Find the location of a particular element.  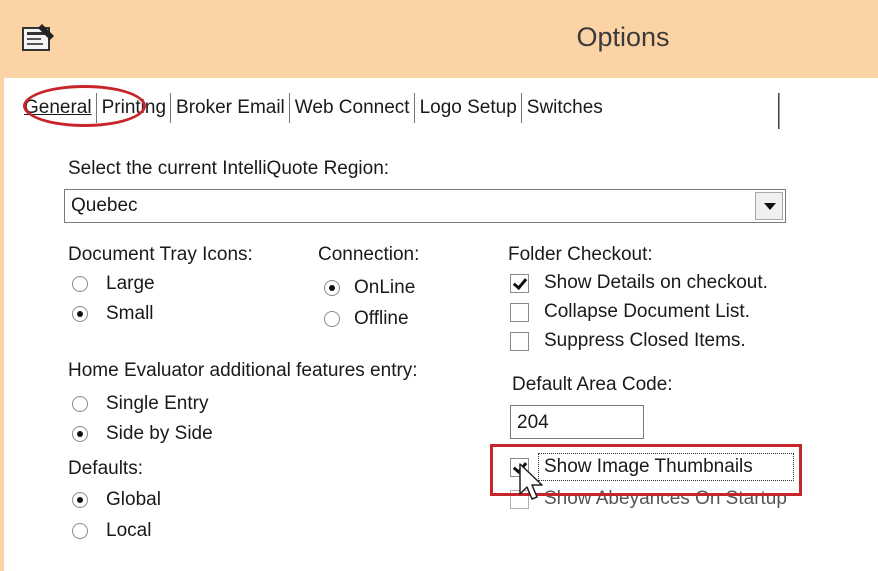

chevron-down-icon is located at coordinates (769, 206).